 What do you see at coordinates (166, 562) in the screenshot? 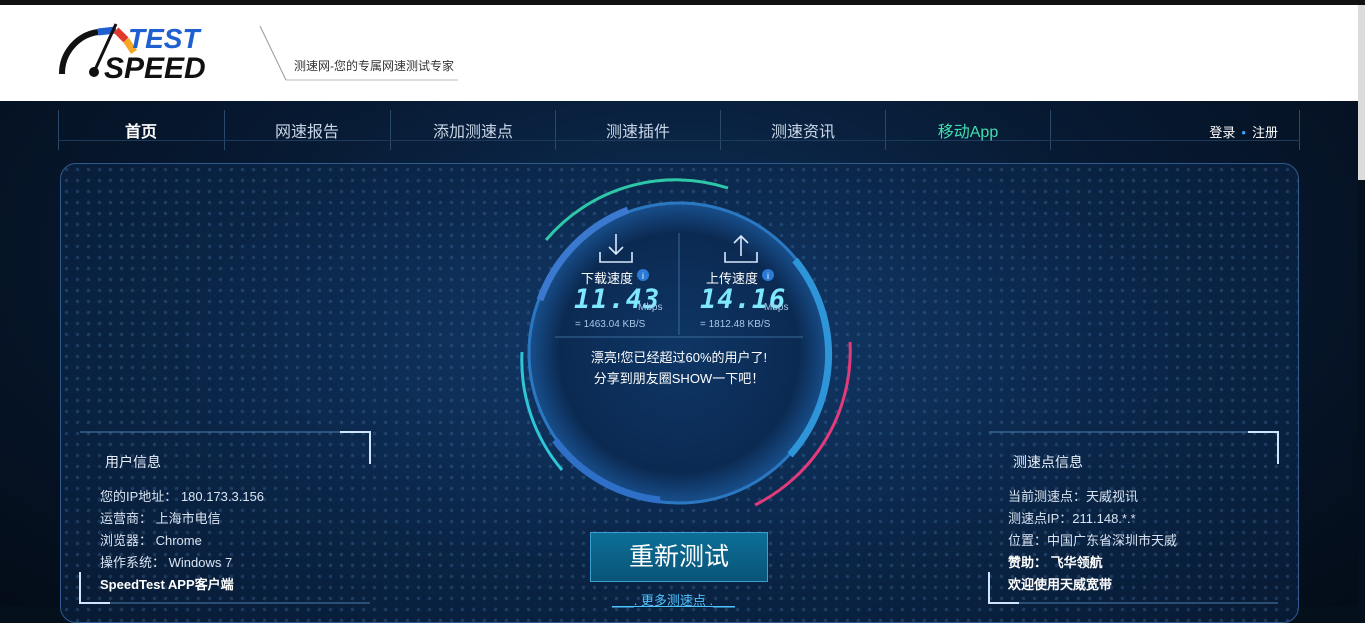
I see `user-os: 操作系统： Windows 7` at bounding box center [166, 562].